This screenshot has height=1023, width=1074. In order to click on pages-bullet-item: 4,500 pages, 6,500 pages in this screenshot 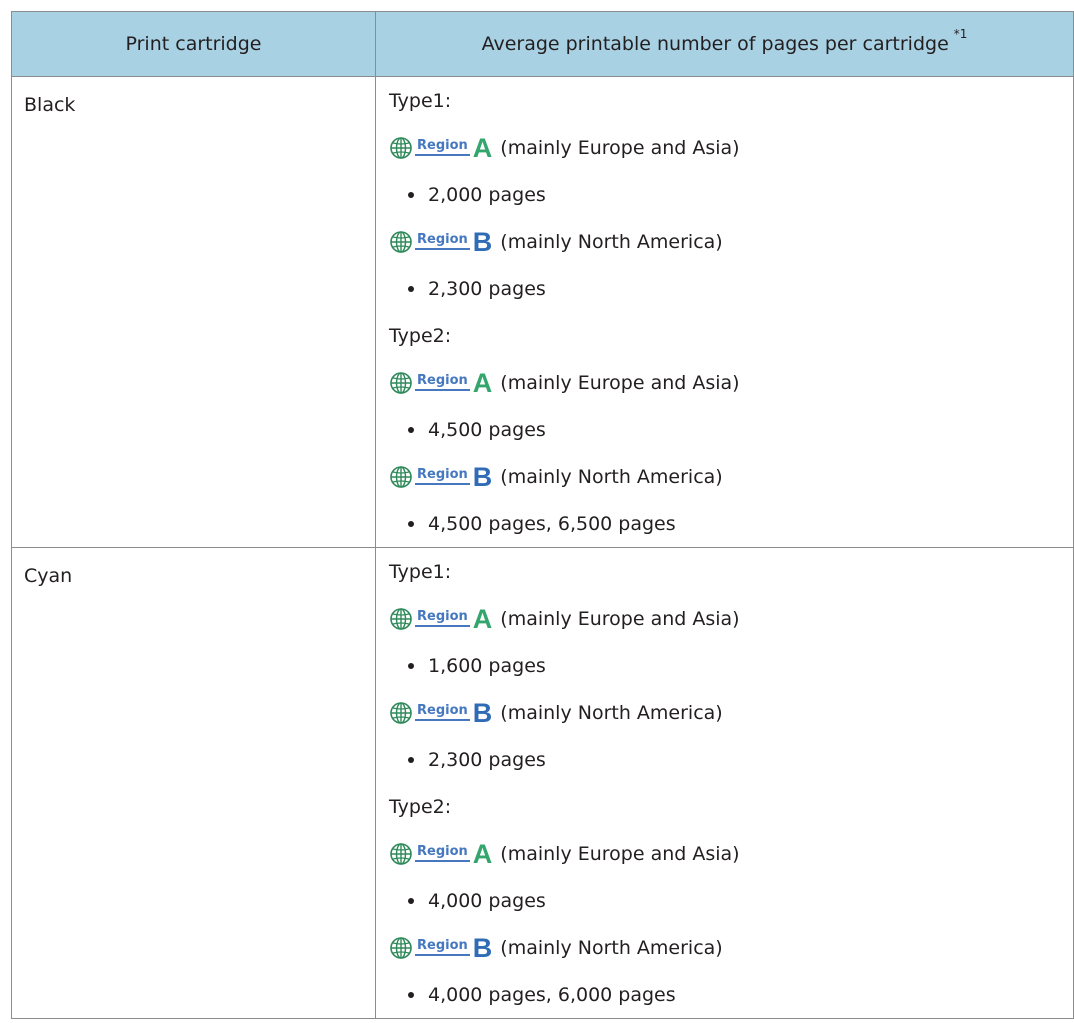, I will do `click(724, 523)`.